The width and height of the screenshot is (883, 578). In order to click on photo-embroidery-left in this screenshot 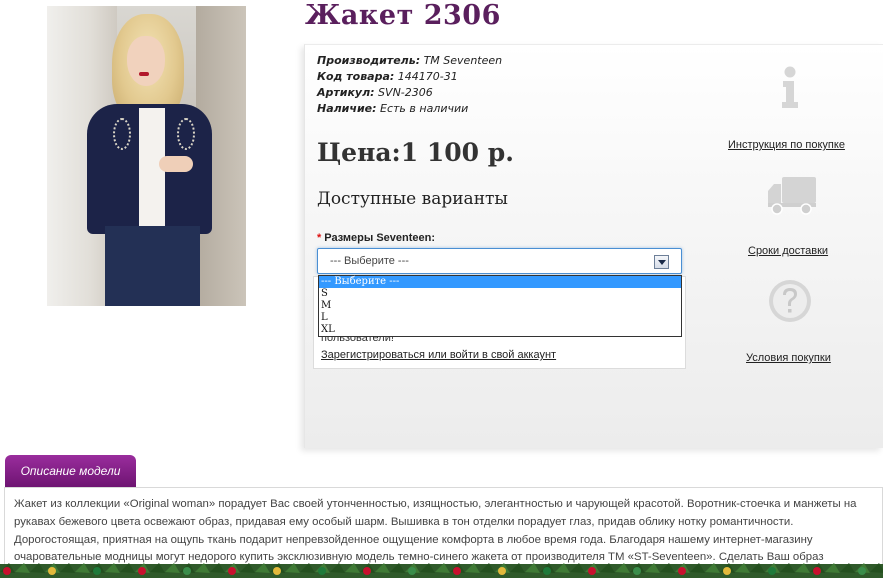, I will do `click(122, 134)`.